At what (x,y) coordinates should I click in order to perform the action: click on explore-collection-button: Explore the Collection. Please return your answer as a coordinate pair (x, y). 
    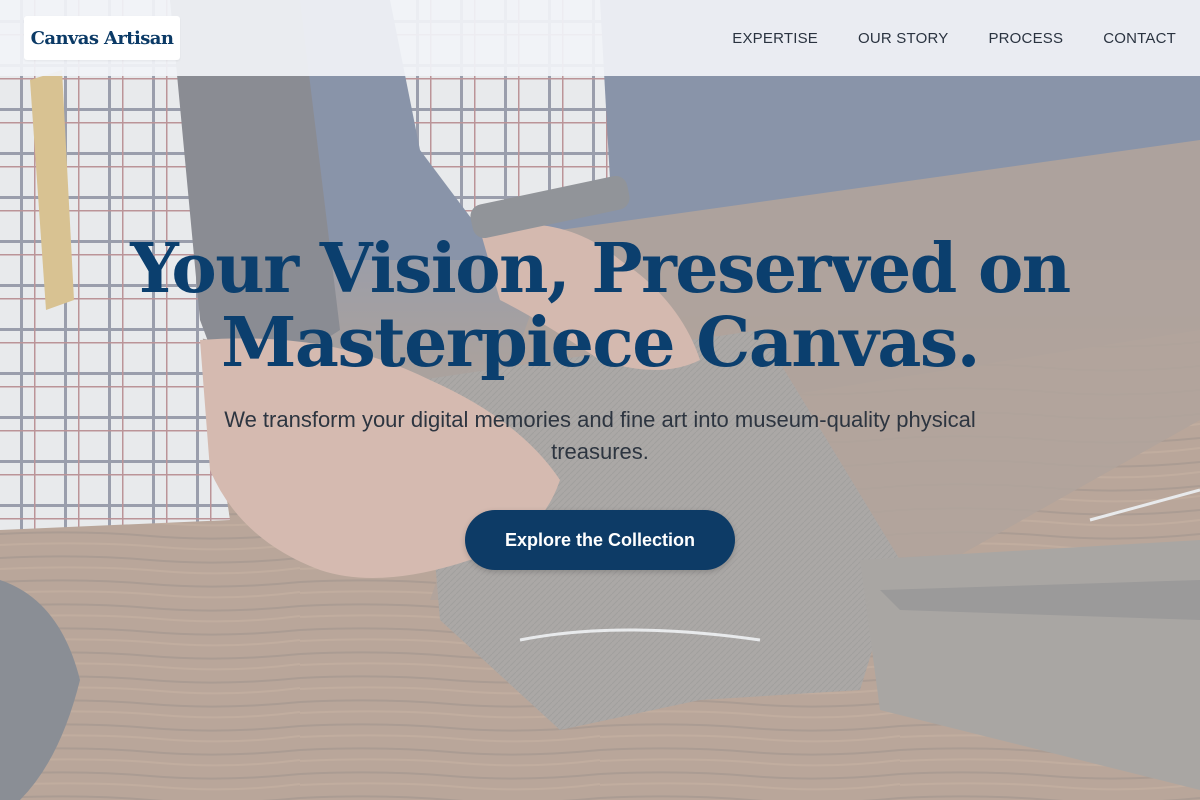
    Looking at the image, I should click on (600, 540).